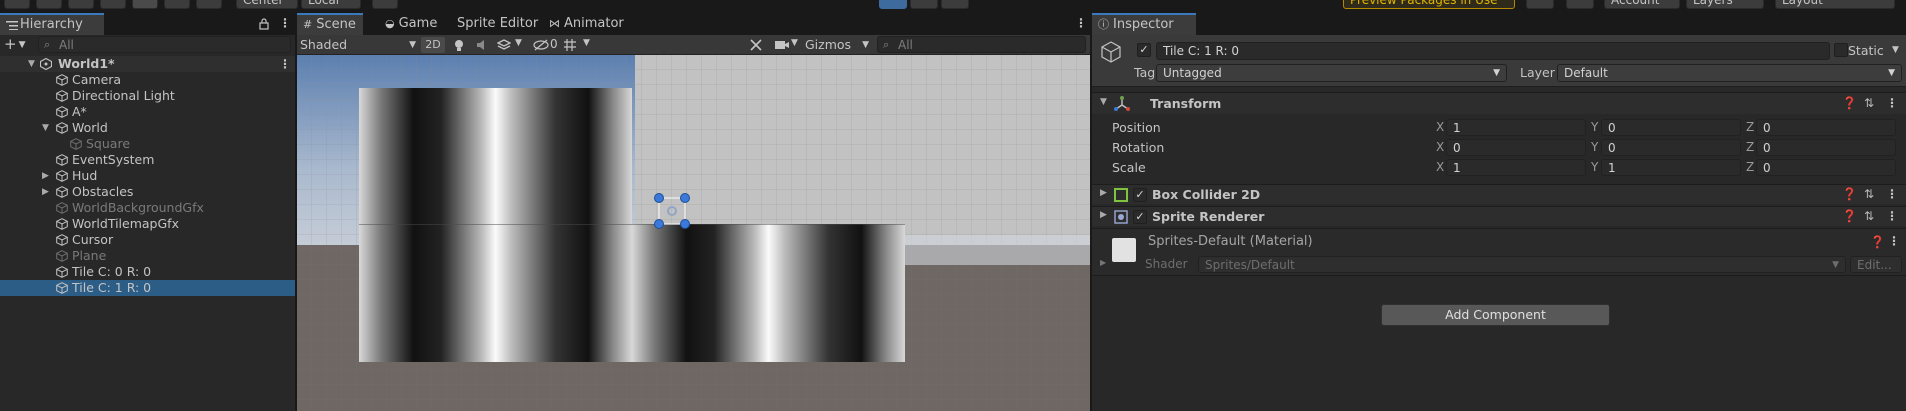 The width and height of the screenshot is (1906, 411). Describe the element at coordinates (1671, 167) in the screenshot. I see `scale-y-field: 1` at that location.